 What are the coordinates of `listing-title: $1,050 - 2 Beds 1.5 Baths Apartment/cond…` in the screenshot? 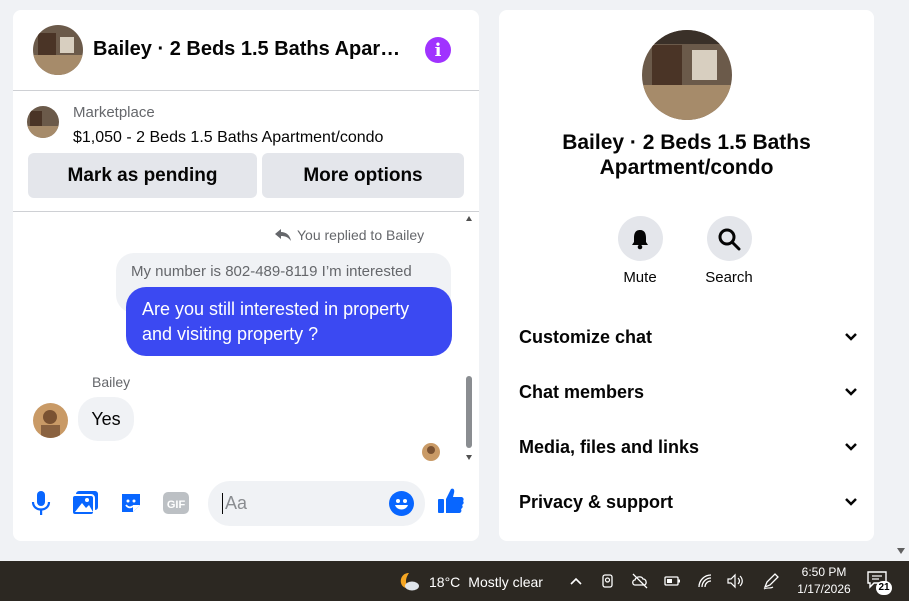 It's located at (228, 138).